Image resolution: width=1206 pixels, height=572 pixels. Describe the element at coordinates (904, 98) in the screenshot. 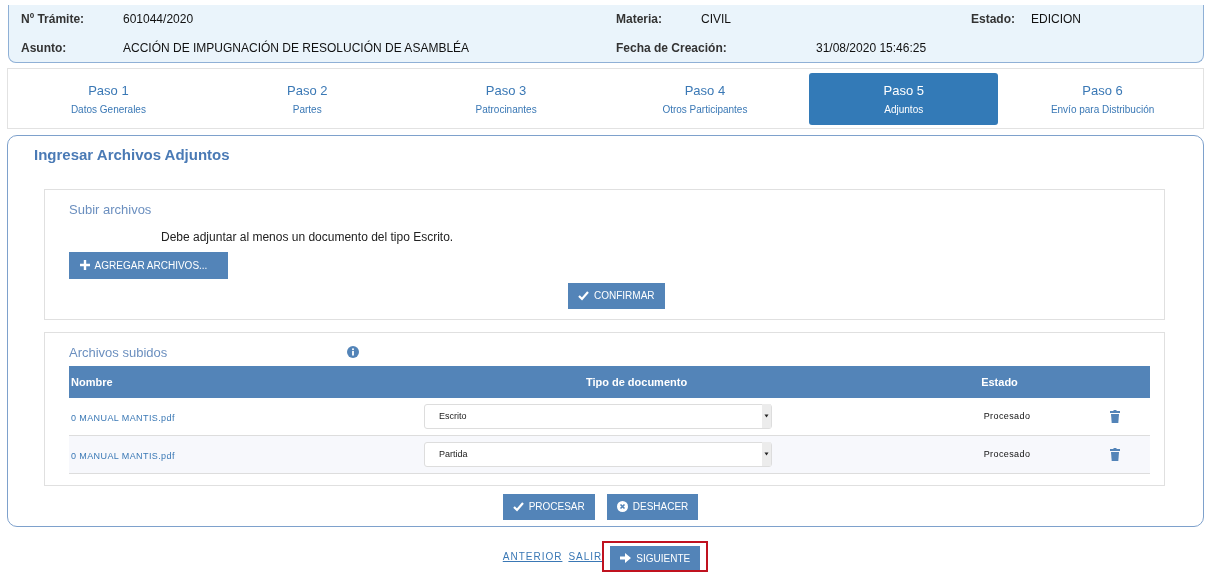

I see `step-tab: Paso 5 Adjuntos` at that location.